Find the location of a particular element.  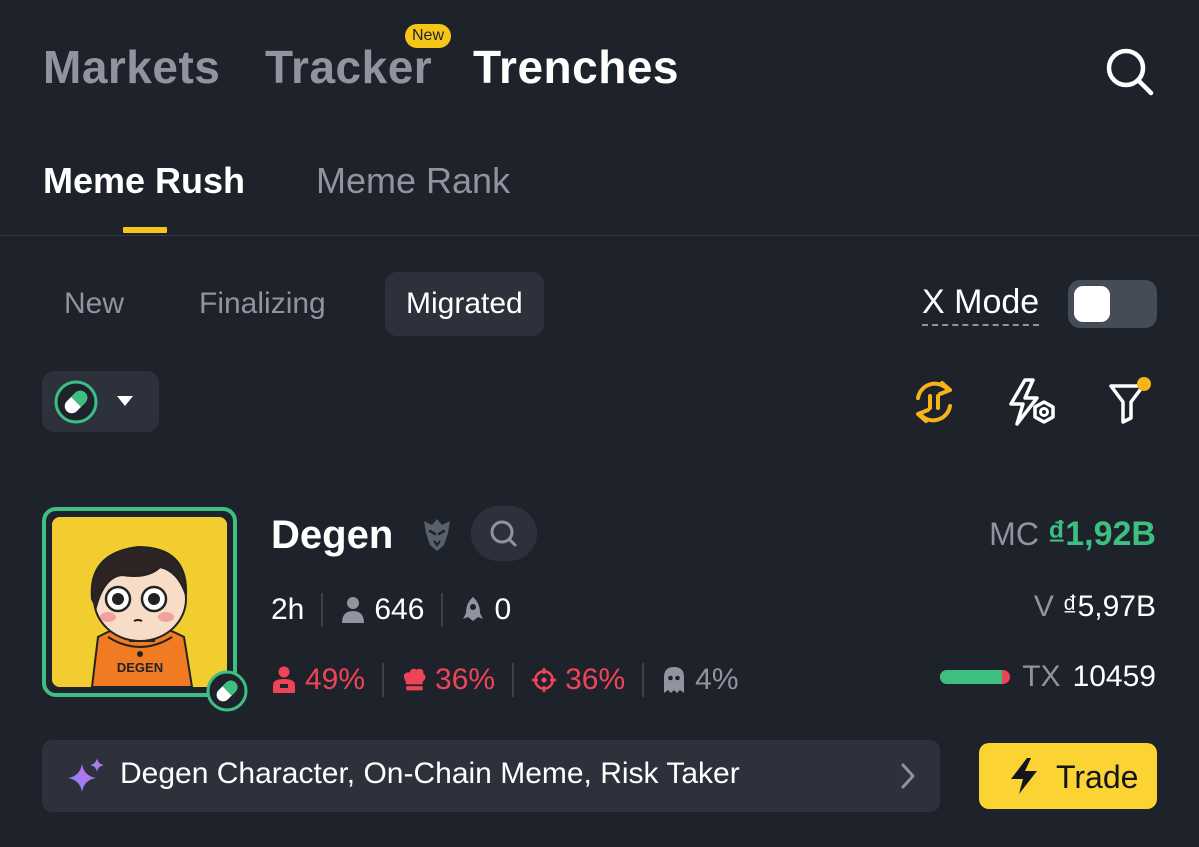

trade-label: Trade is located at coordinates (1097, 777).